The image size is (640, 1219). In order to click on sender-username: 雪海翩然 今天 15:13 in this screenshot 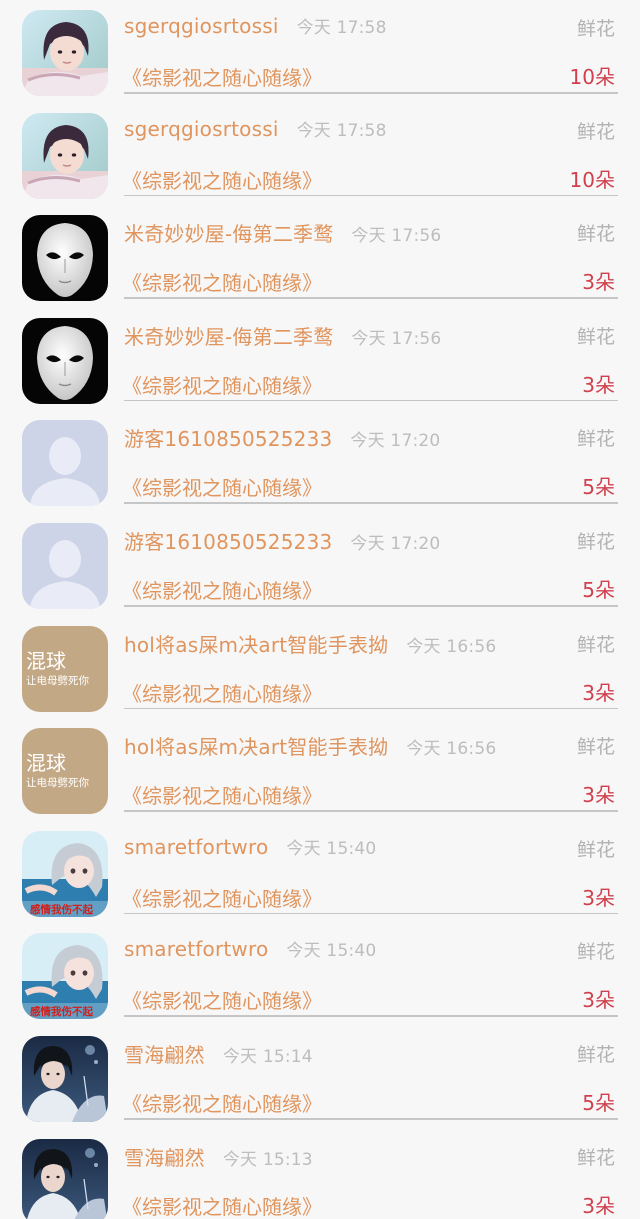, I will do `click(218, 1156)`.